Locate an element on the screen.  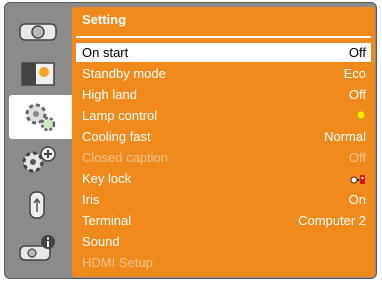
menu-row-label: Lamp control is located at coordinates (120, 115).